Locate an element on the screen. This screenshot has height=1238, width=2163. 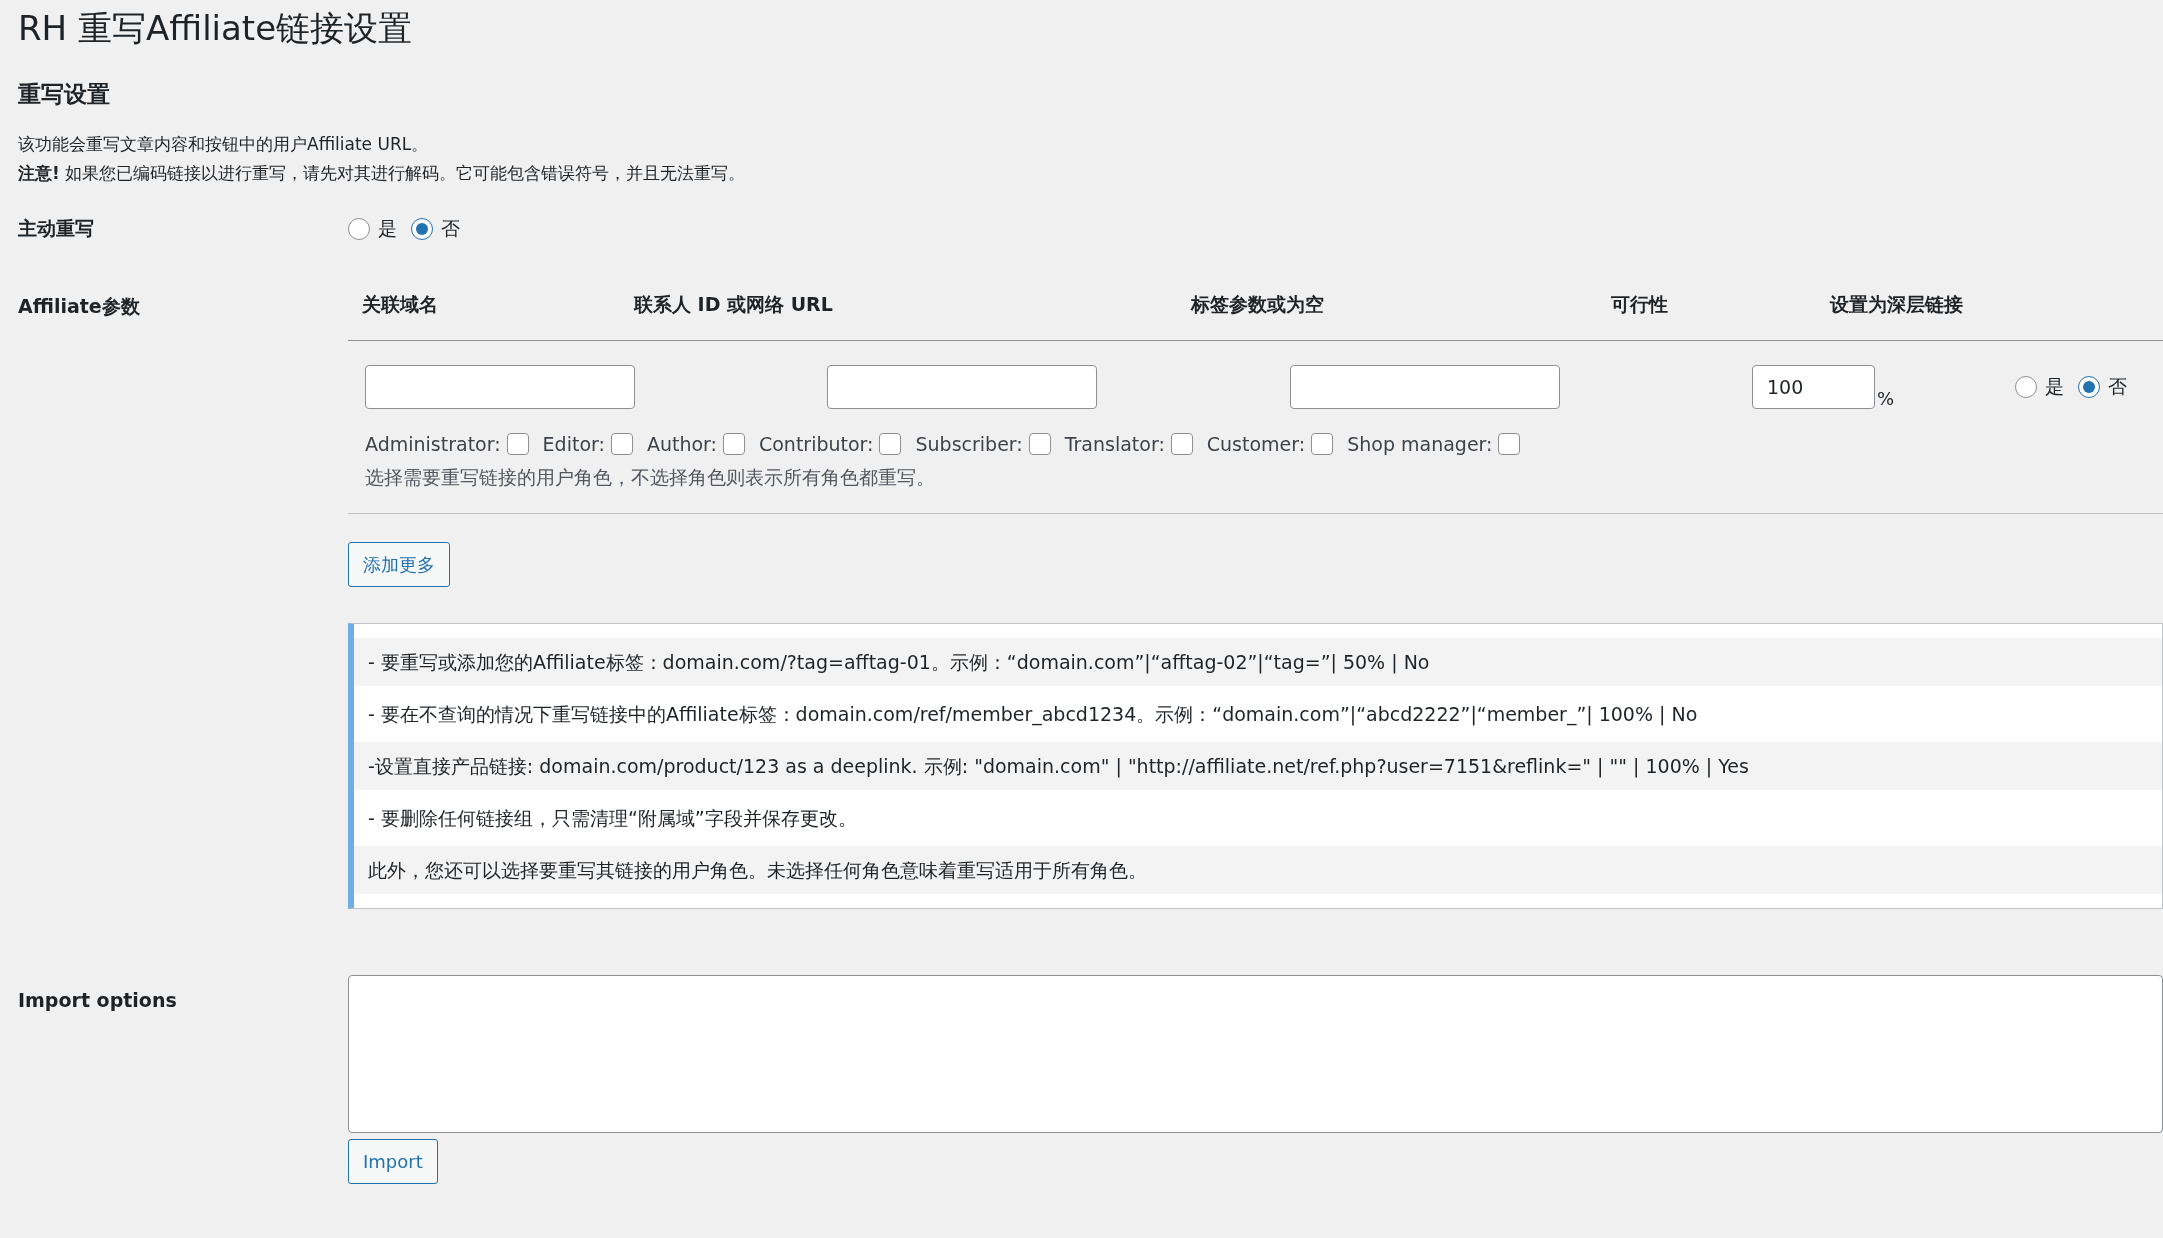
roles-hint-text: 选择需要重写链接的用户角色，不选择角色则表示所有角色都重写。 is located at coordinates (650, 477).